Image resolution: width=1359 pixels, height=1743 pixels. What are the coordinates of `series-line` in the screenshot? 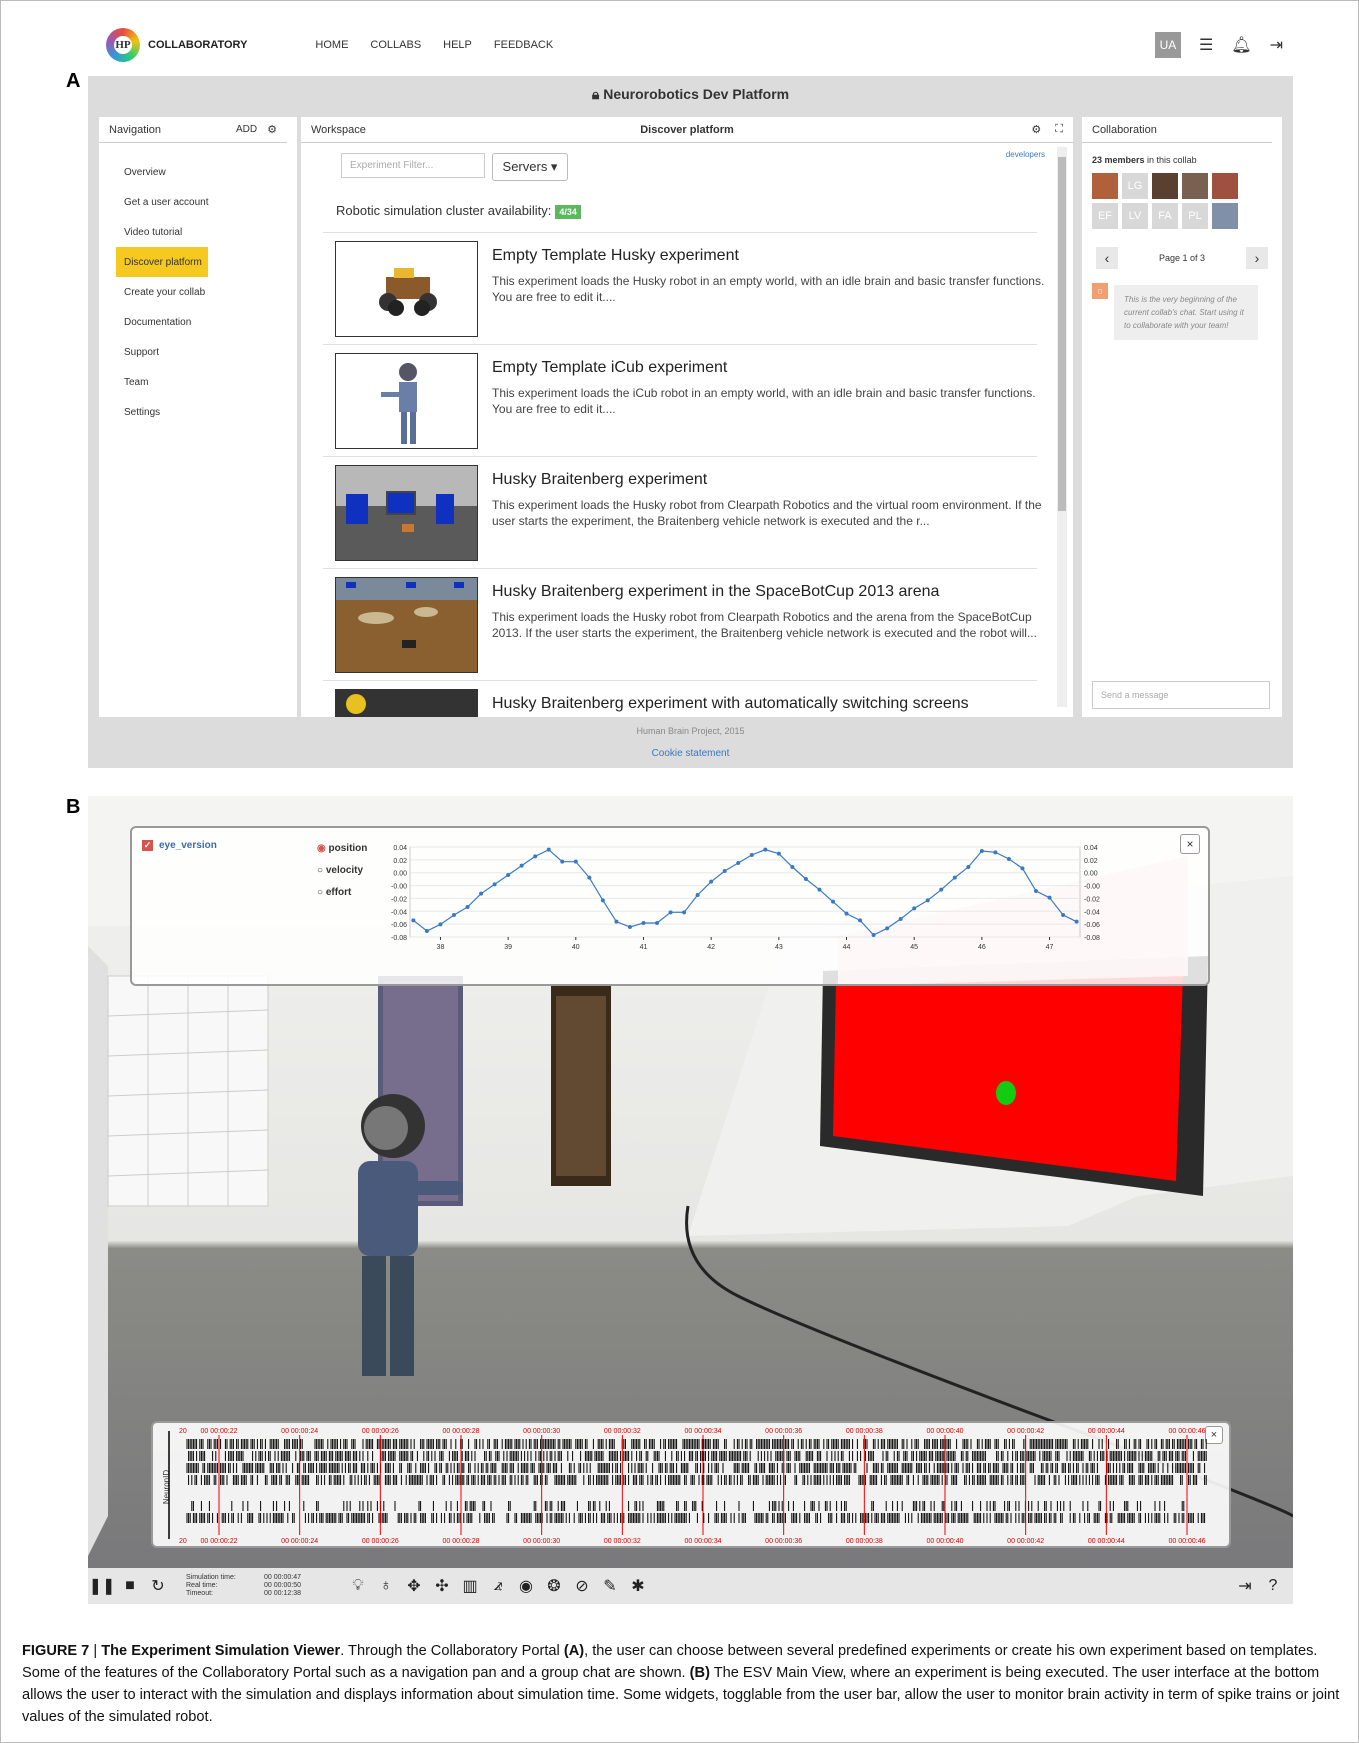 It's located at (745, 892).